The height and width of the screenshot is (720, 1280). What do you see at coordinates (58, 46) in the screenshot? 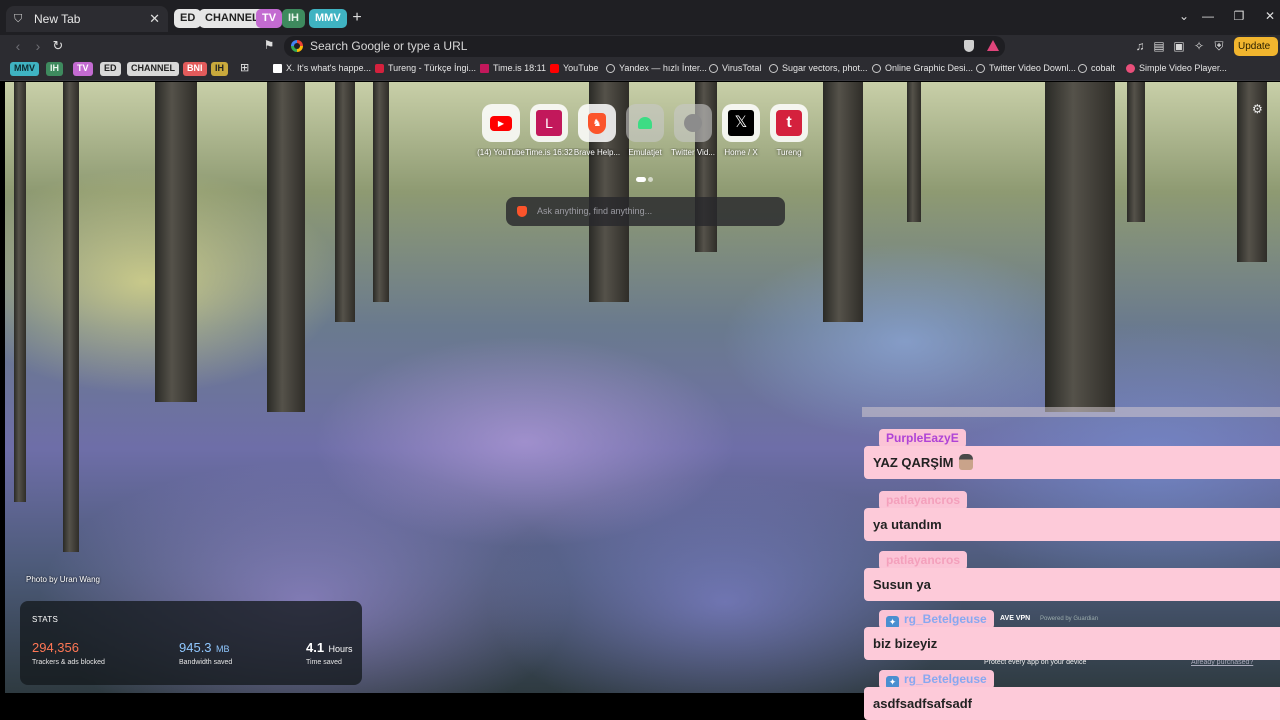
I see `reload-icon: ↻` at bounding box center [58, 46].